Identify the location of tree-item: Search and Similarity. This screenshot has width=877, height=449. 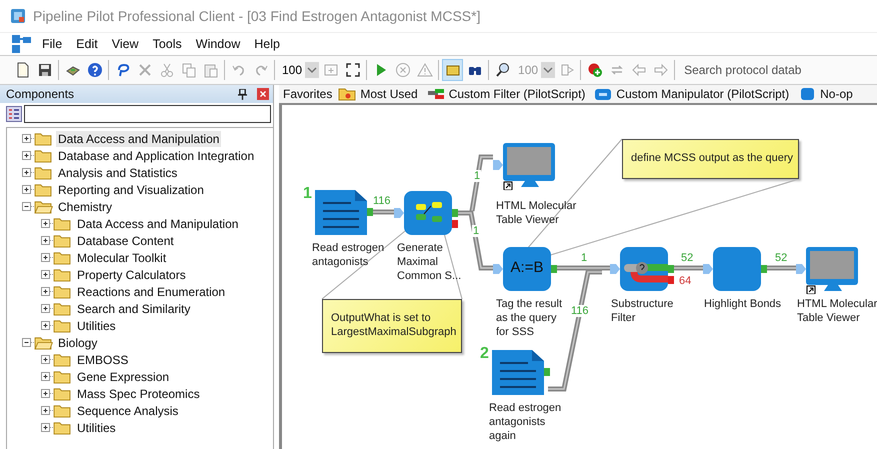
(133, 308).